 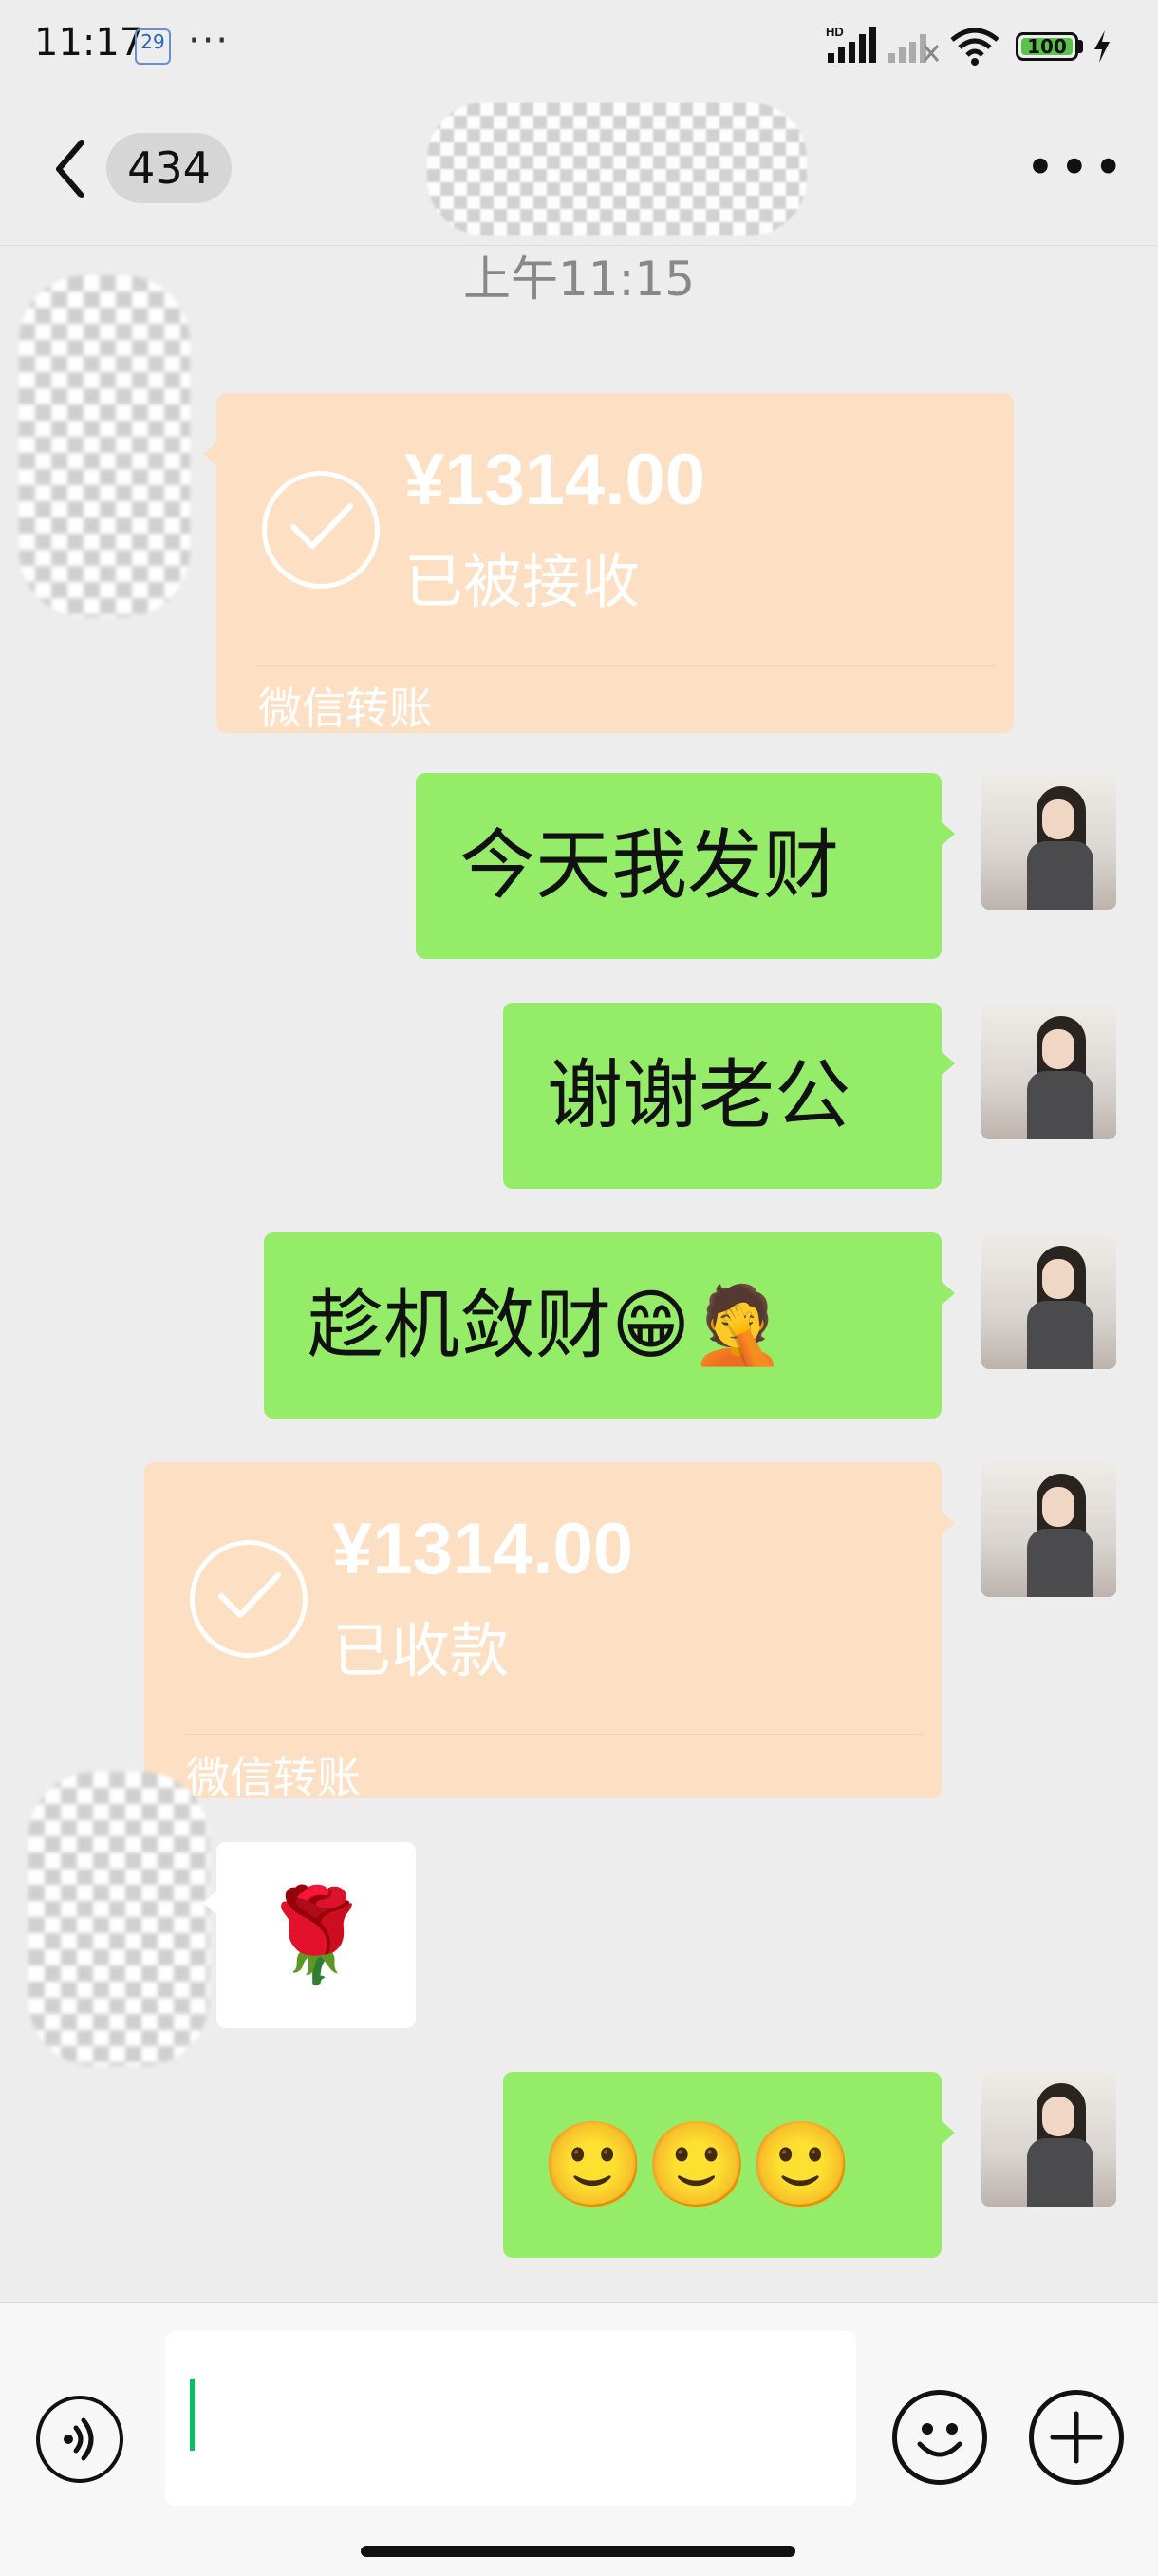 I want to click on back-arrow-icon, so click(x=71, y=169).